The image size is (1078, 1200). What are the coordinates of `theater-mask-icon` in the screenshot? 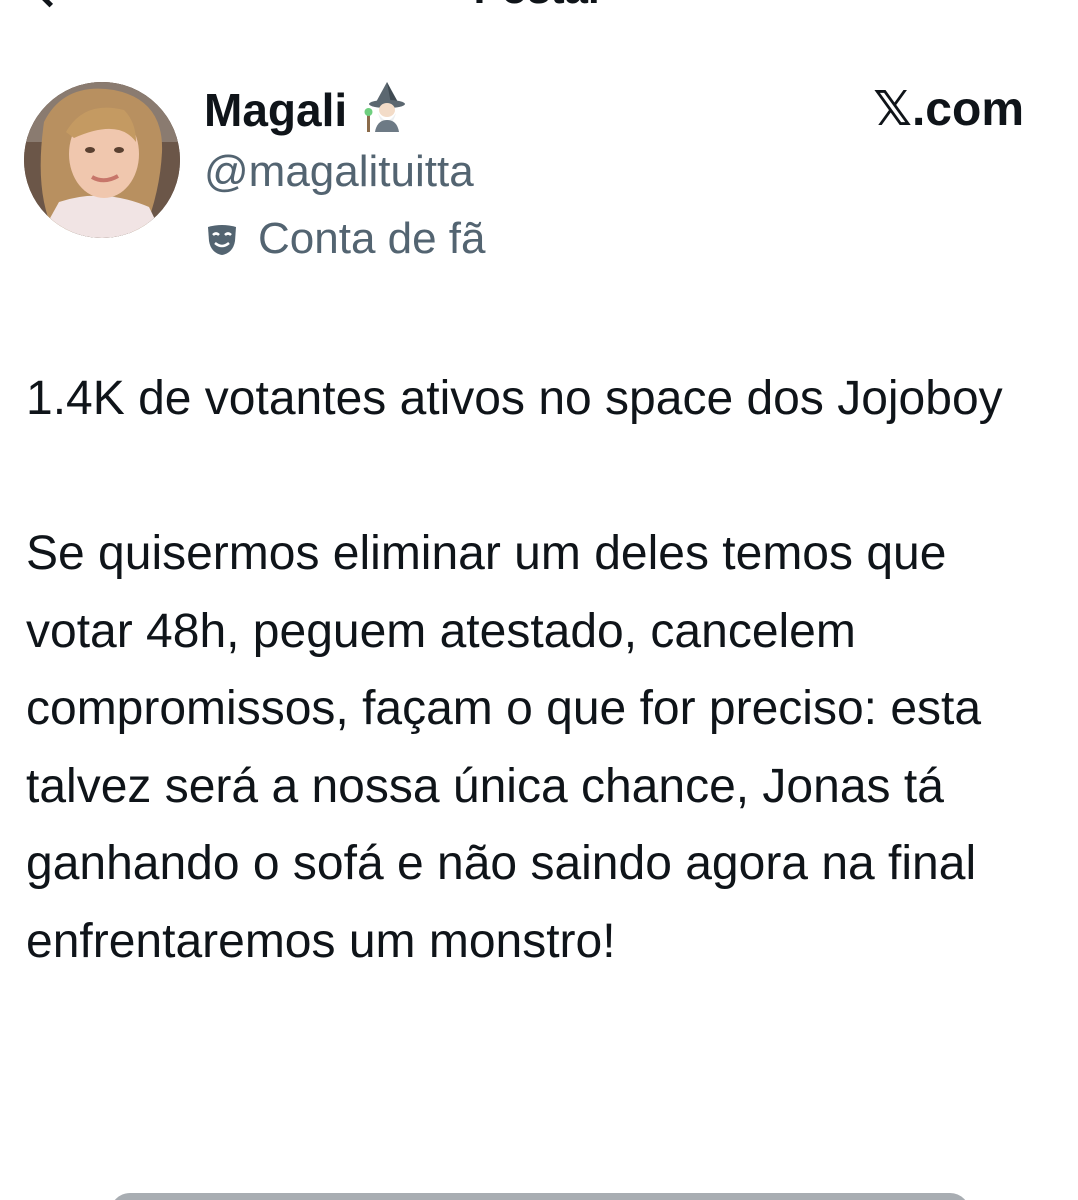 It's located at (222, 240).